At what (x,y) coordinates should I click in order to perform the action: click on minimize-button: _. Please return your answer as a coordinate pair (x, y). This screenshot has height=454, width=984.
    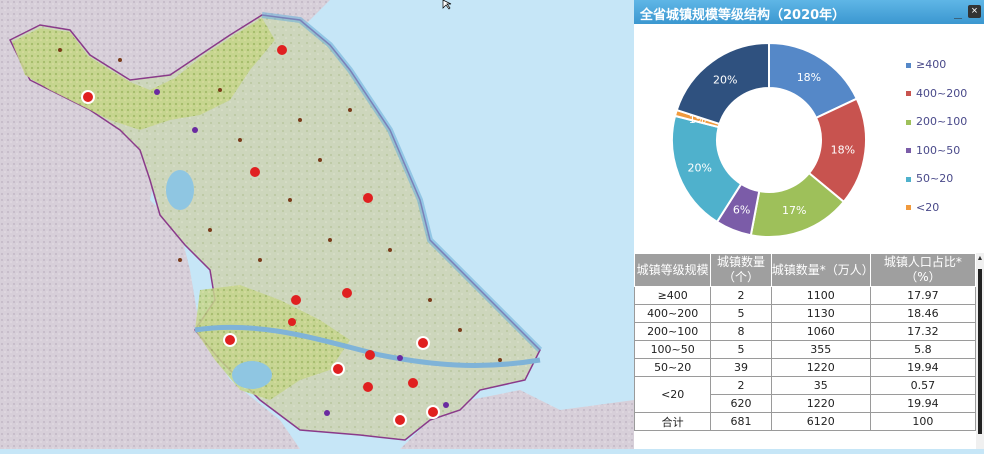
    Looking at the image, I should click on (958, 12).